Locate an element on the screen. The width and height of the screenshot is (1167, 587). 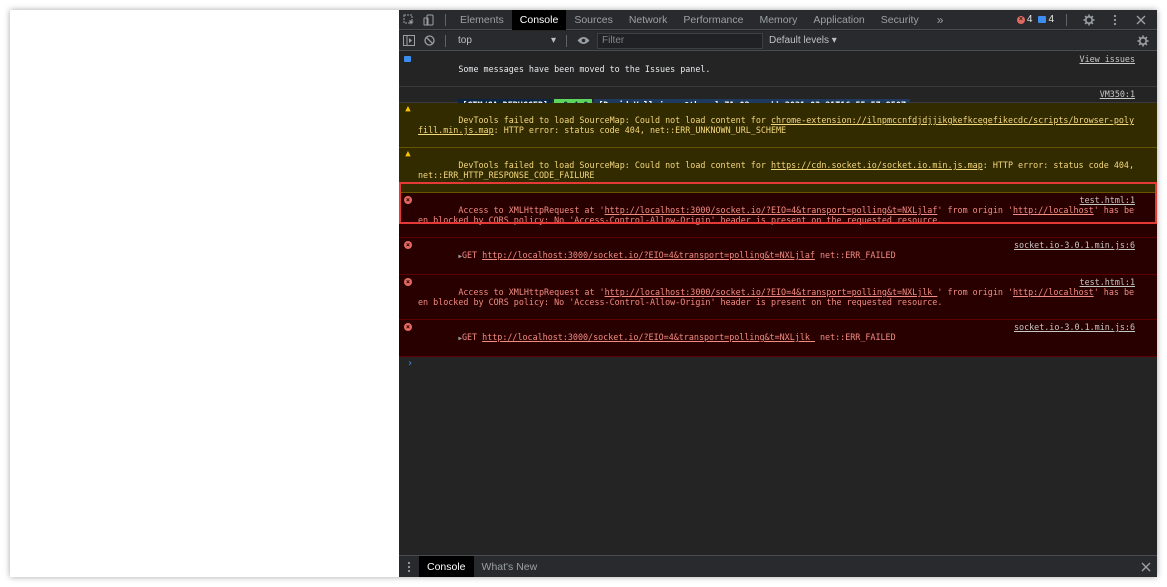
devtools-status-area: × 4 4 is located at coordinates (1086, 20).